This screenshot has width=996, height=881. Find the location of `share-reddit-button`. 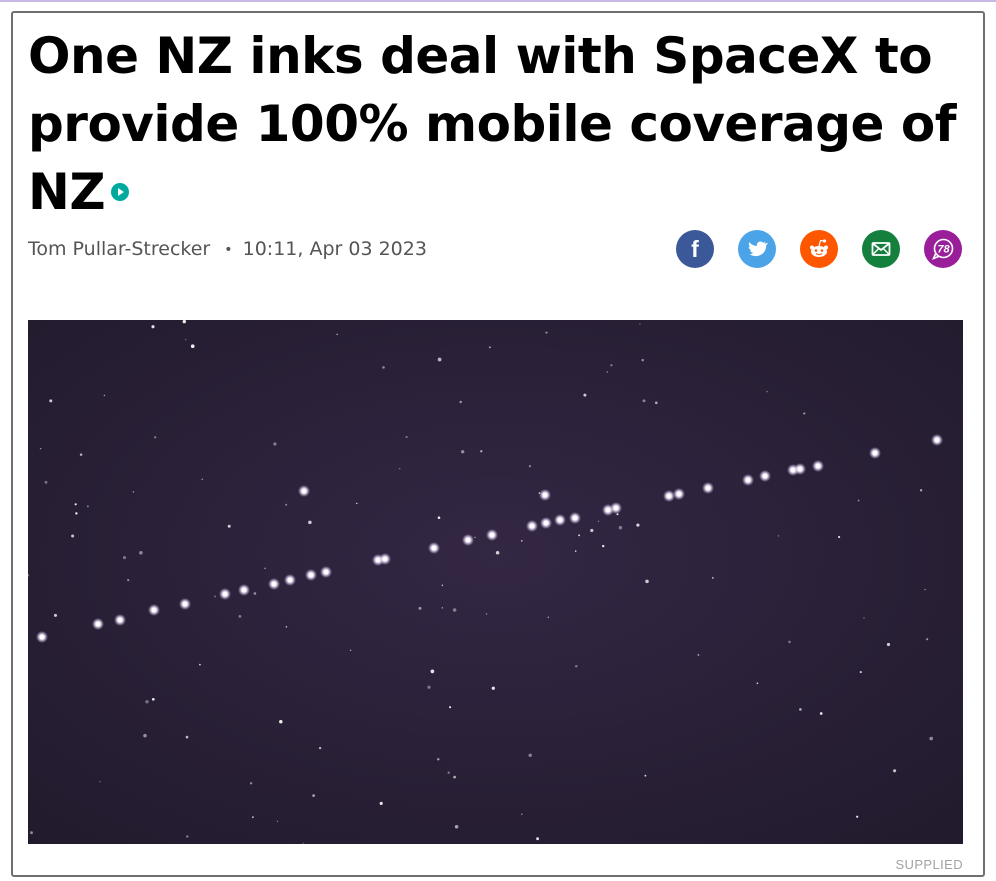

share-reddit-button is located at coordinates (819, 249).